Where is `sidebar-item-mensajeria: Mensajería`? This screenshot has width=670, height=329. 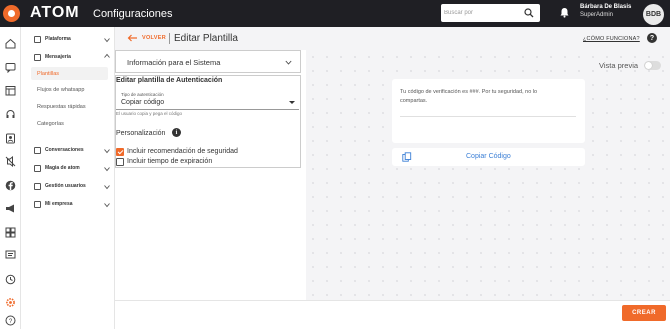
sidebar-item-mensajeria: Mensajería is located at coordinates (52, 57).